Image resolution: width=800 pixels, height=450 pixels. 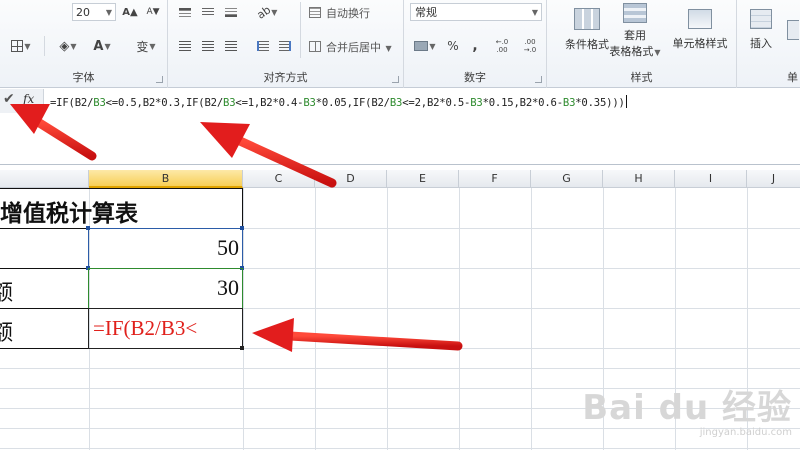 I want to click on number-format-value: 常规, so click(x=426, y=12).